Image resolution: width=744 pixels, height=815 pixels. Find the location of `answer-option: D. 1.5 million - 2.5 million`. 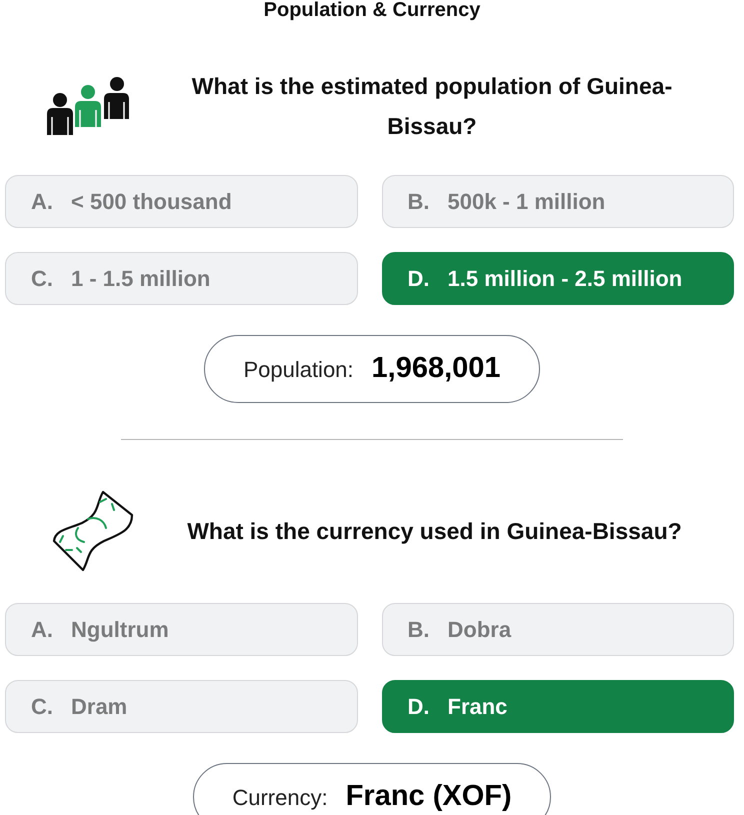

answer-option: D. 1.5 million - 2.5 million is located at coordinates (558, 278).